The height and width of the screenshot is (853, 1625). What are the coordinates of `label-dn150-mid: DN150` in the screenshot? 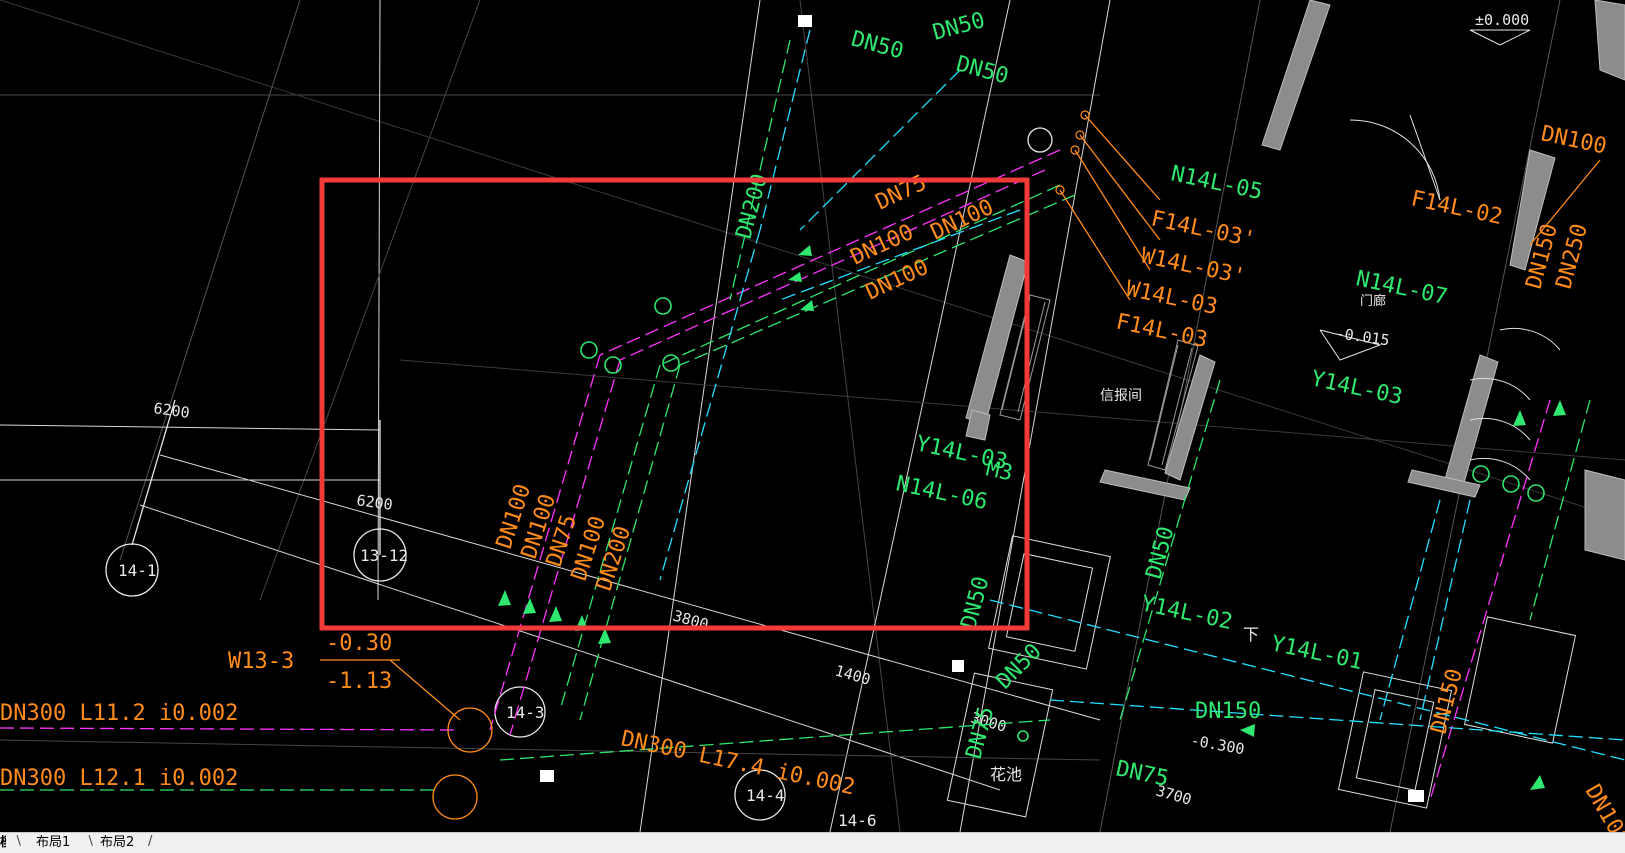 It's located at (1228, 711).